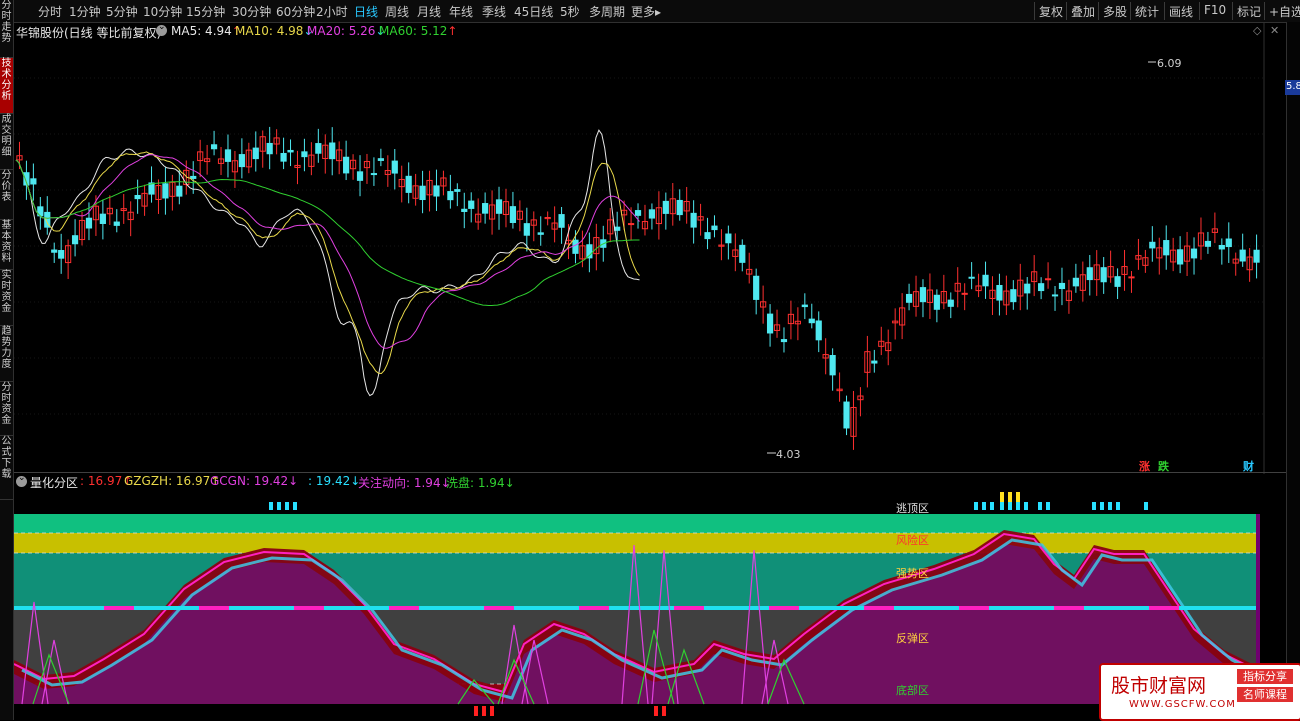 This screenshot has height=721, width=1300. Describe the element at coordinates (788, 454) in the screenshot. I see `low-price-label: 4.03` at that location.